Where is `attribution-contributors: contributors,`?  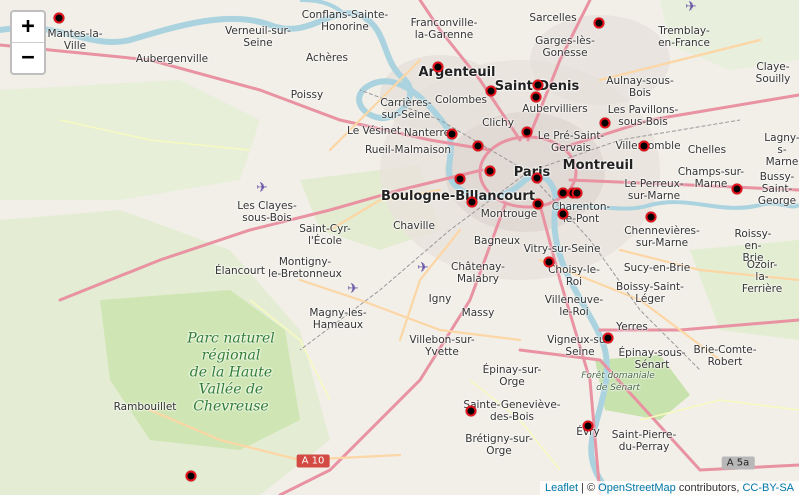
attribution-contributors: contributors, is located at coordinates (709, 488).